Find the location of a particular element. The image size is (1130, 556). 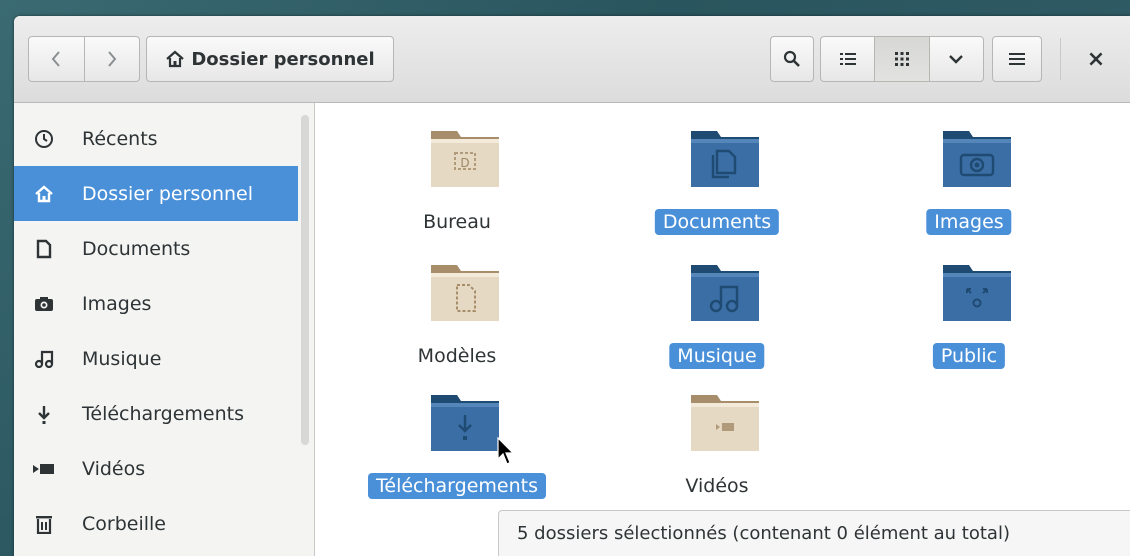

music-folder-icon is located at coordinates (725, 293).